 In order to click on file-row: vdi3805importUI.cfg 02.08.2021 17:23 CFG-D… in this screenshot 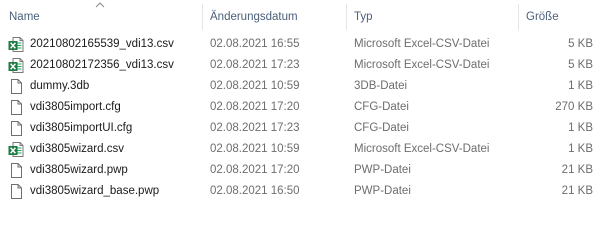, I will do `click(303, 128)`.